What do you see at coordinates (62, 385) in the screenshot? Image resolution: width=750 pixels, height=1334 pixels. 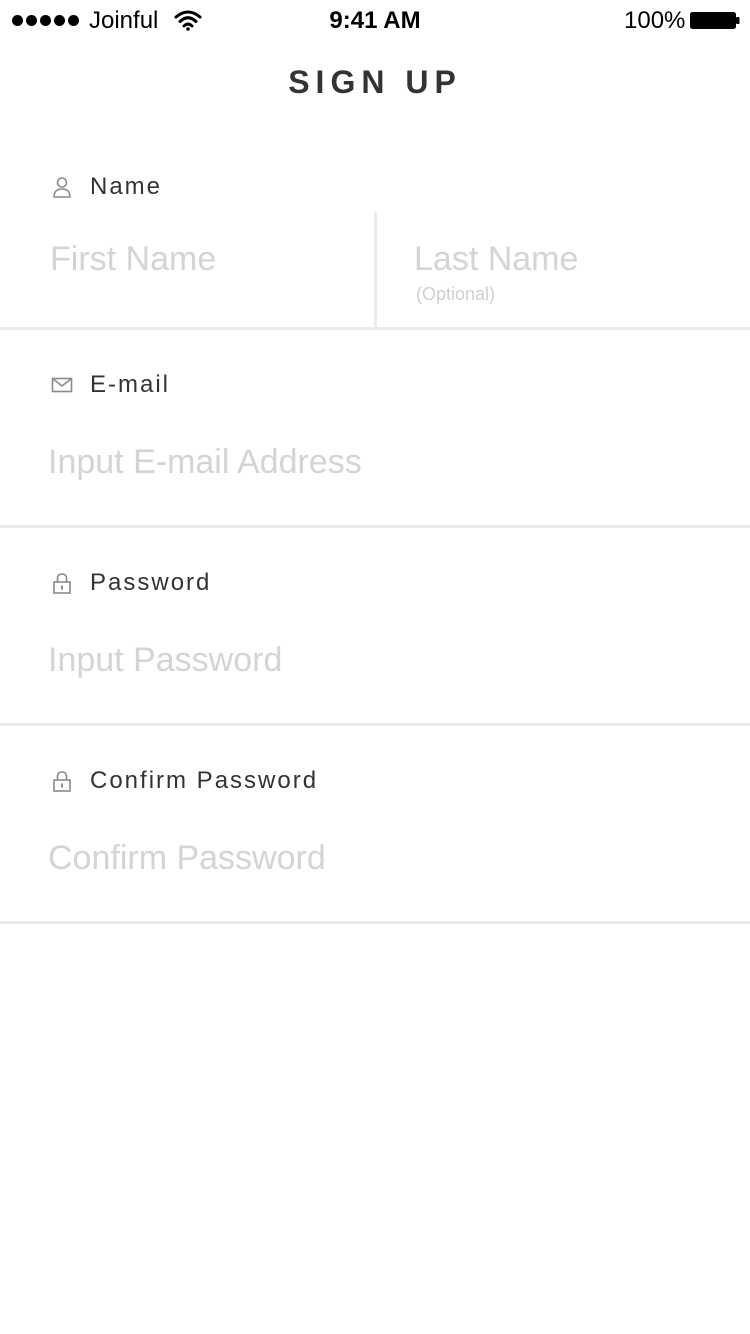 I see `envelope-icon` at bounding box center [62, 385].